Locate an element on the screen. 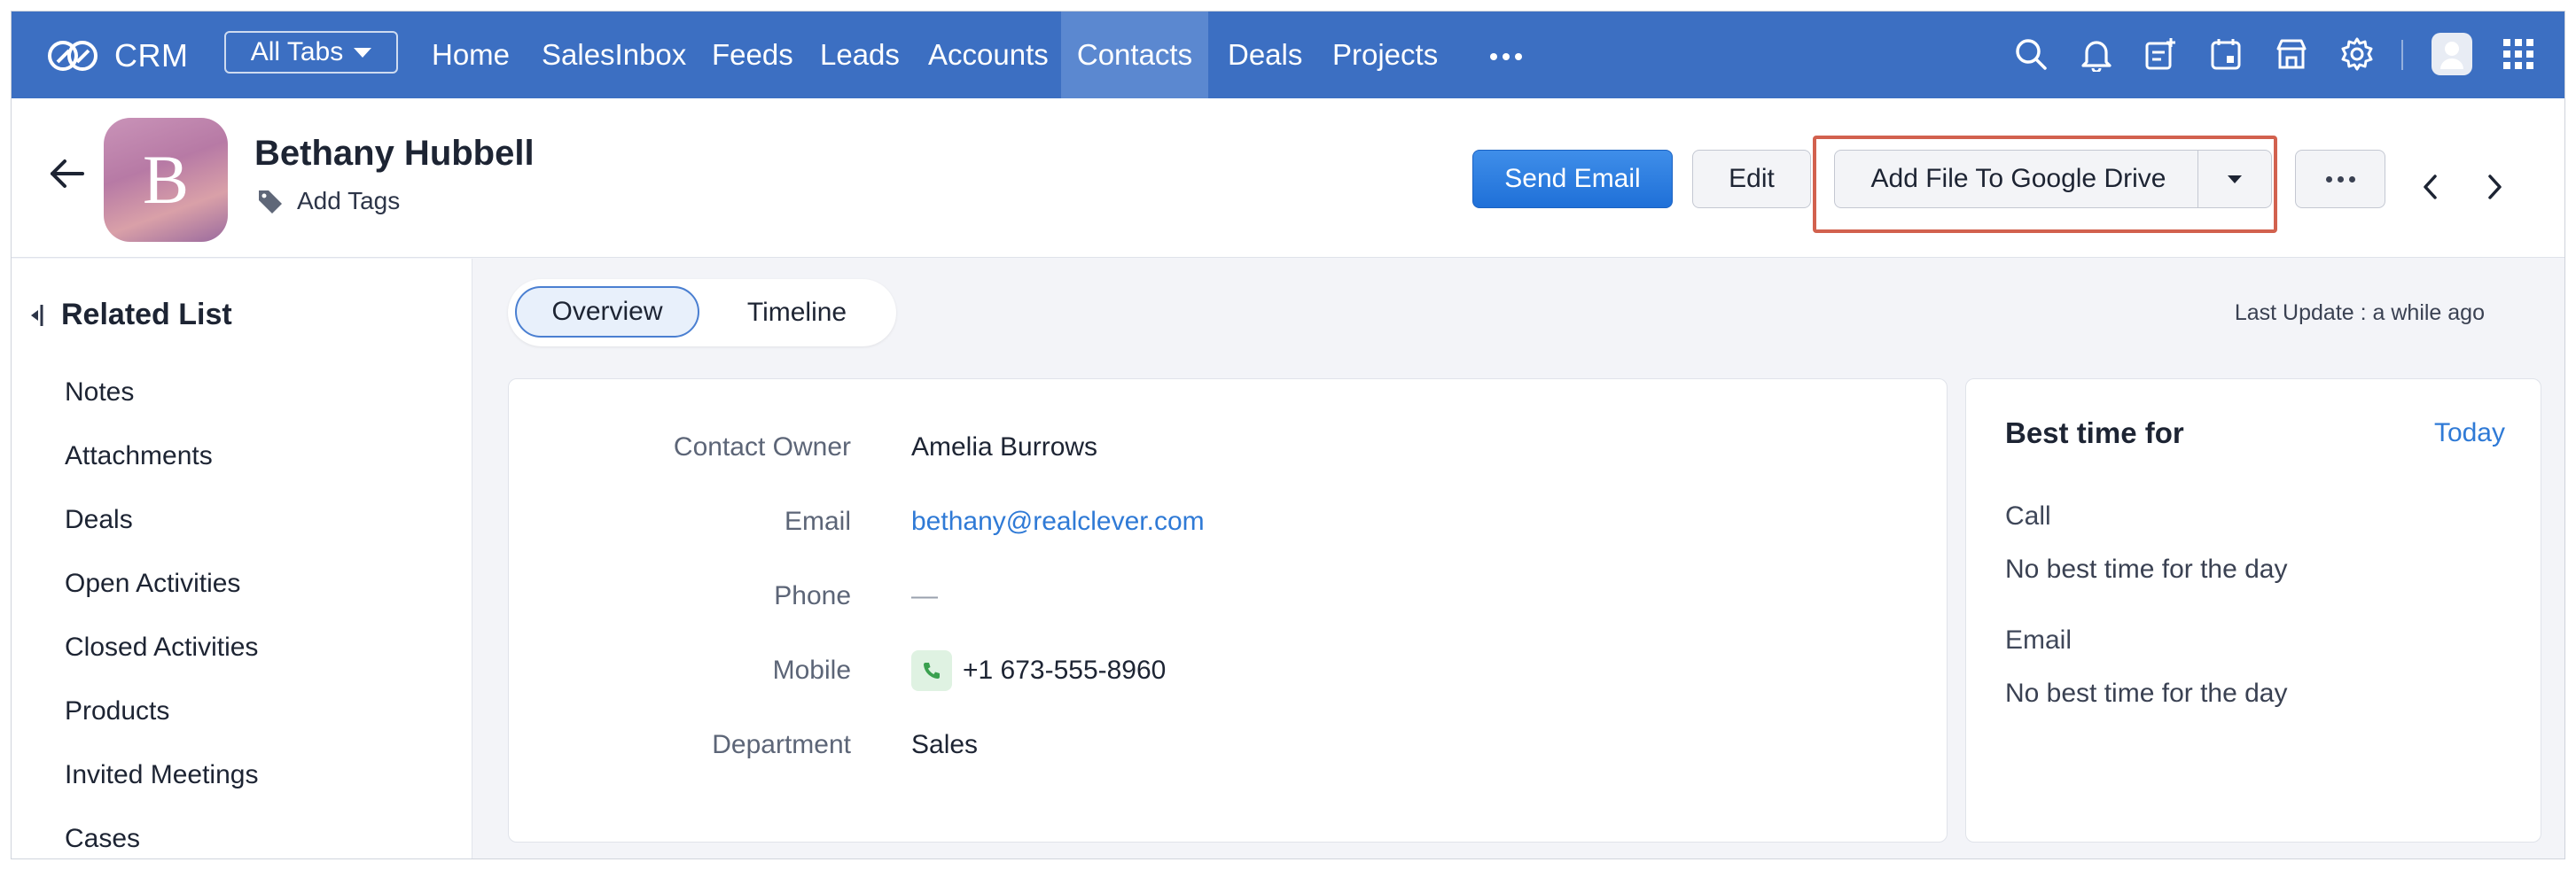 The image size is (2576, 870). tab-salesinbox: SalesInbox is located at coordinates (614, 55).